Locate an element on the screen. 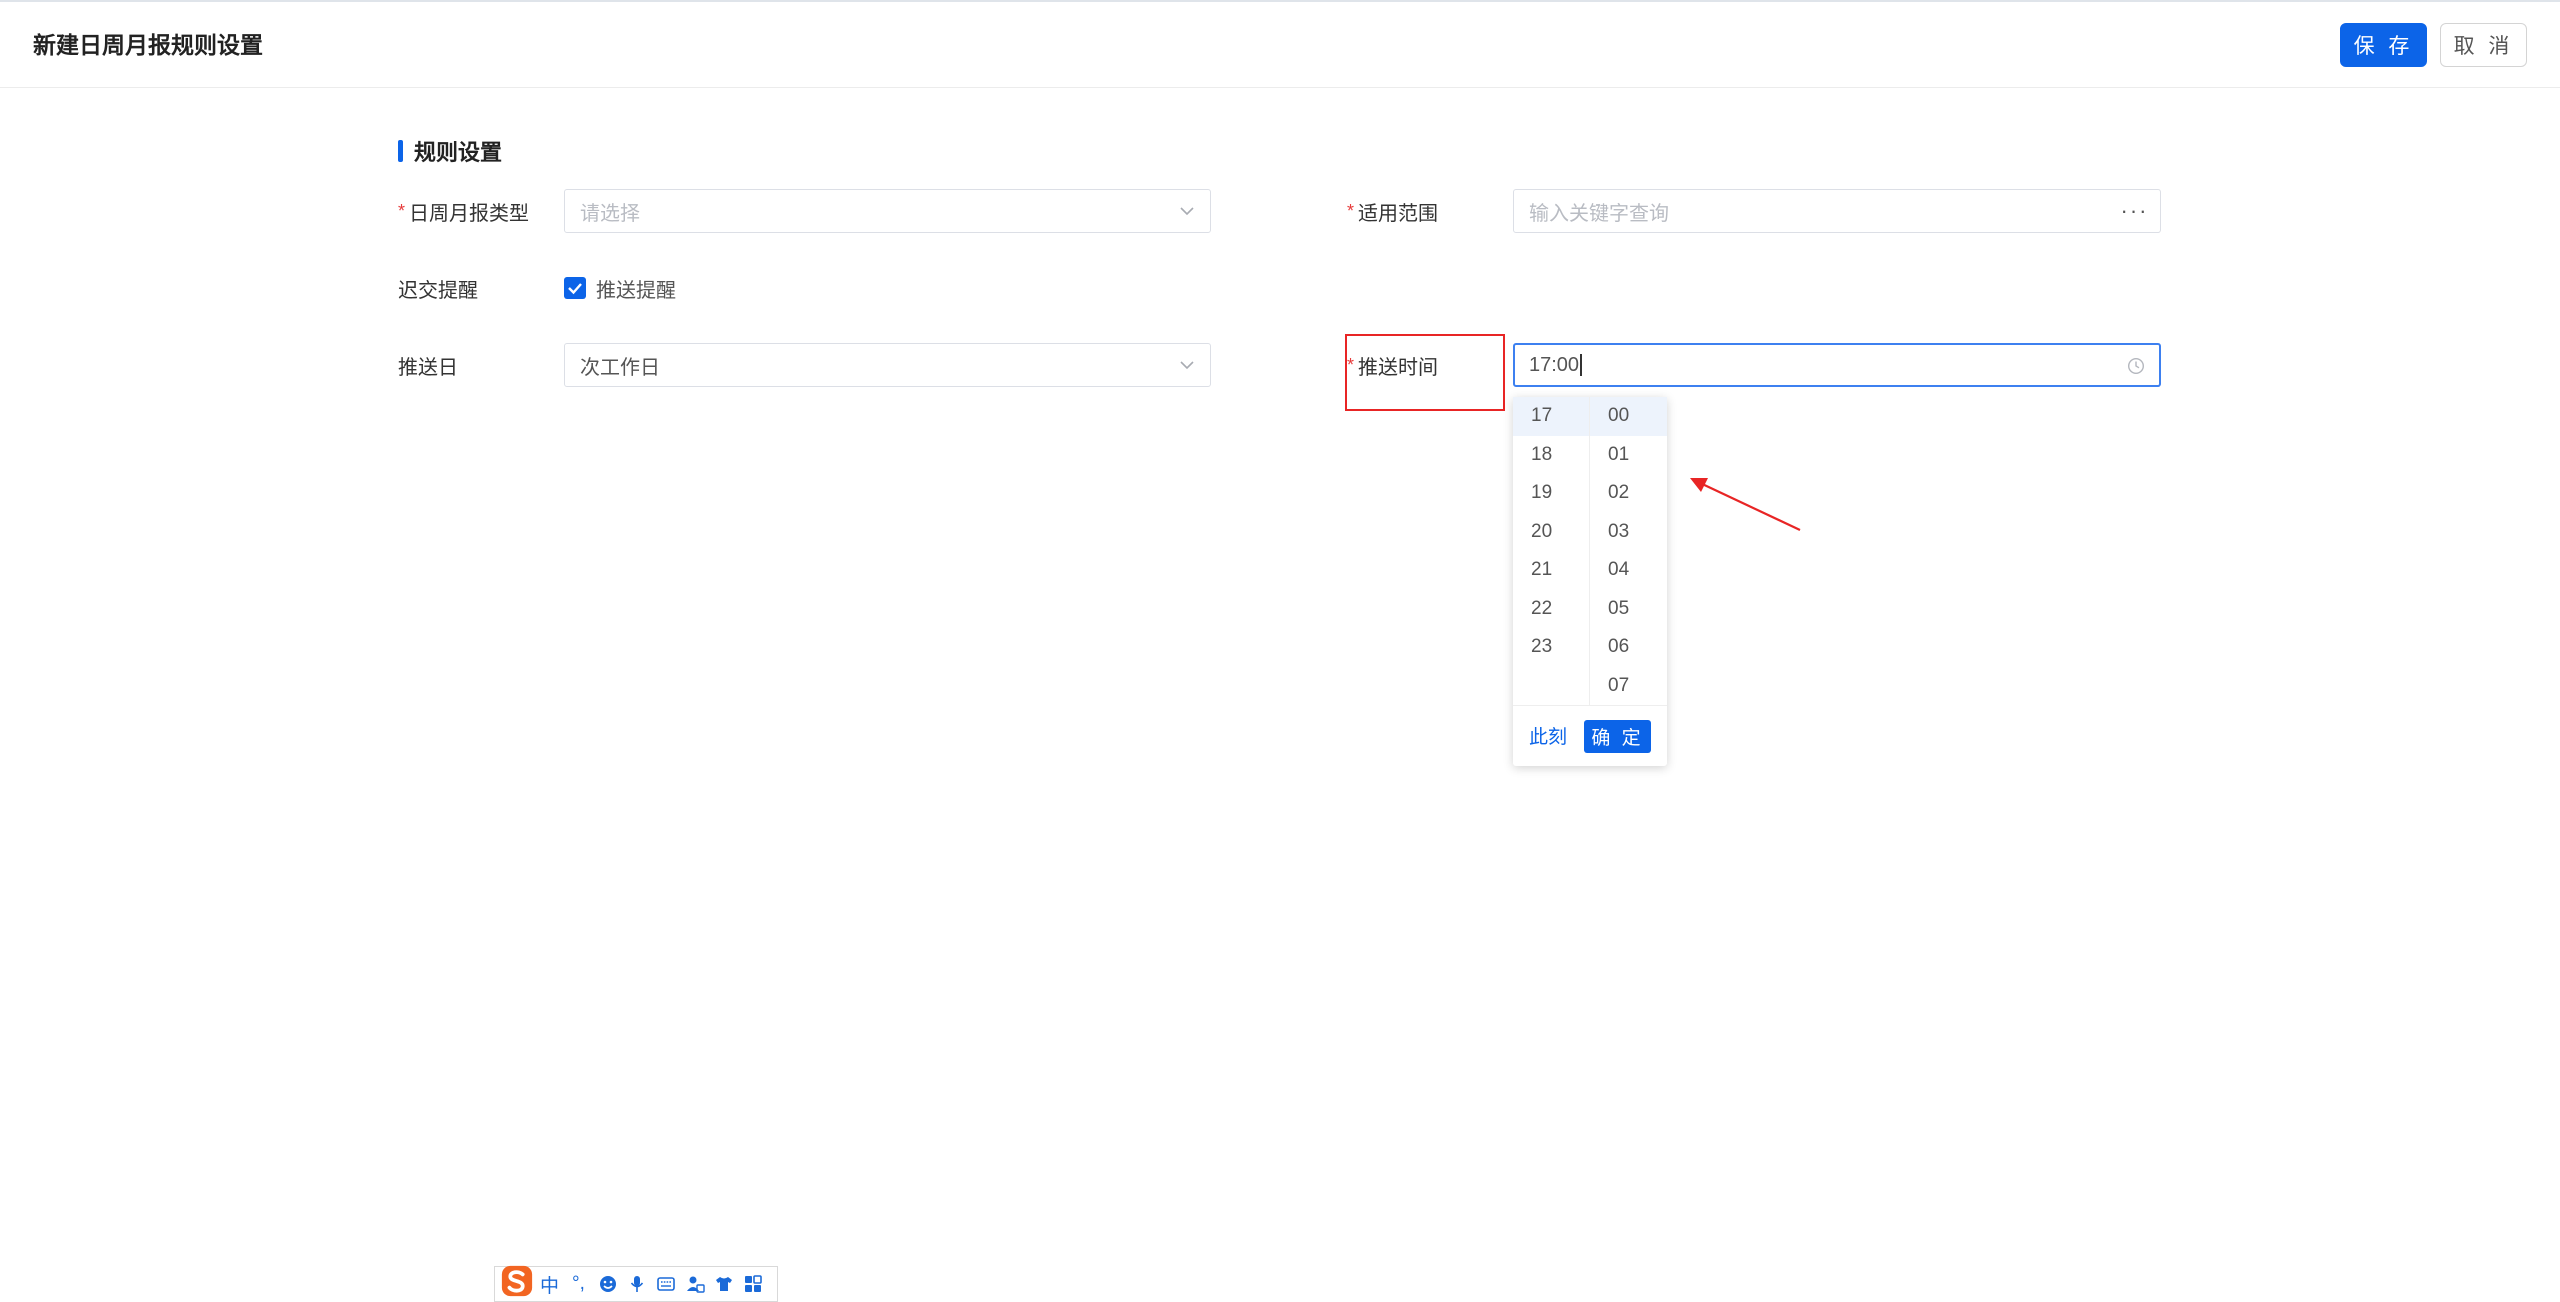 This screenshot has width=2560, height=1302. ime-punctuation-toggle: °, is located at coordinates (578, 1284).